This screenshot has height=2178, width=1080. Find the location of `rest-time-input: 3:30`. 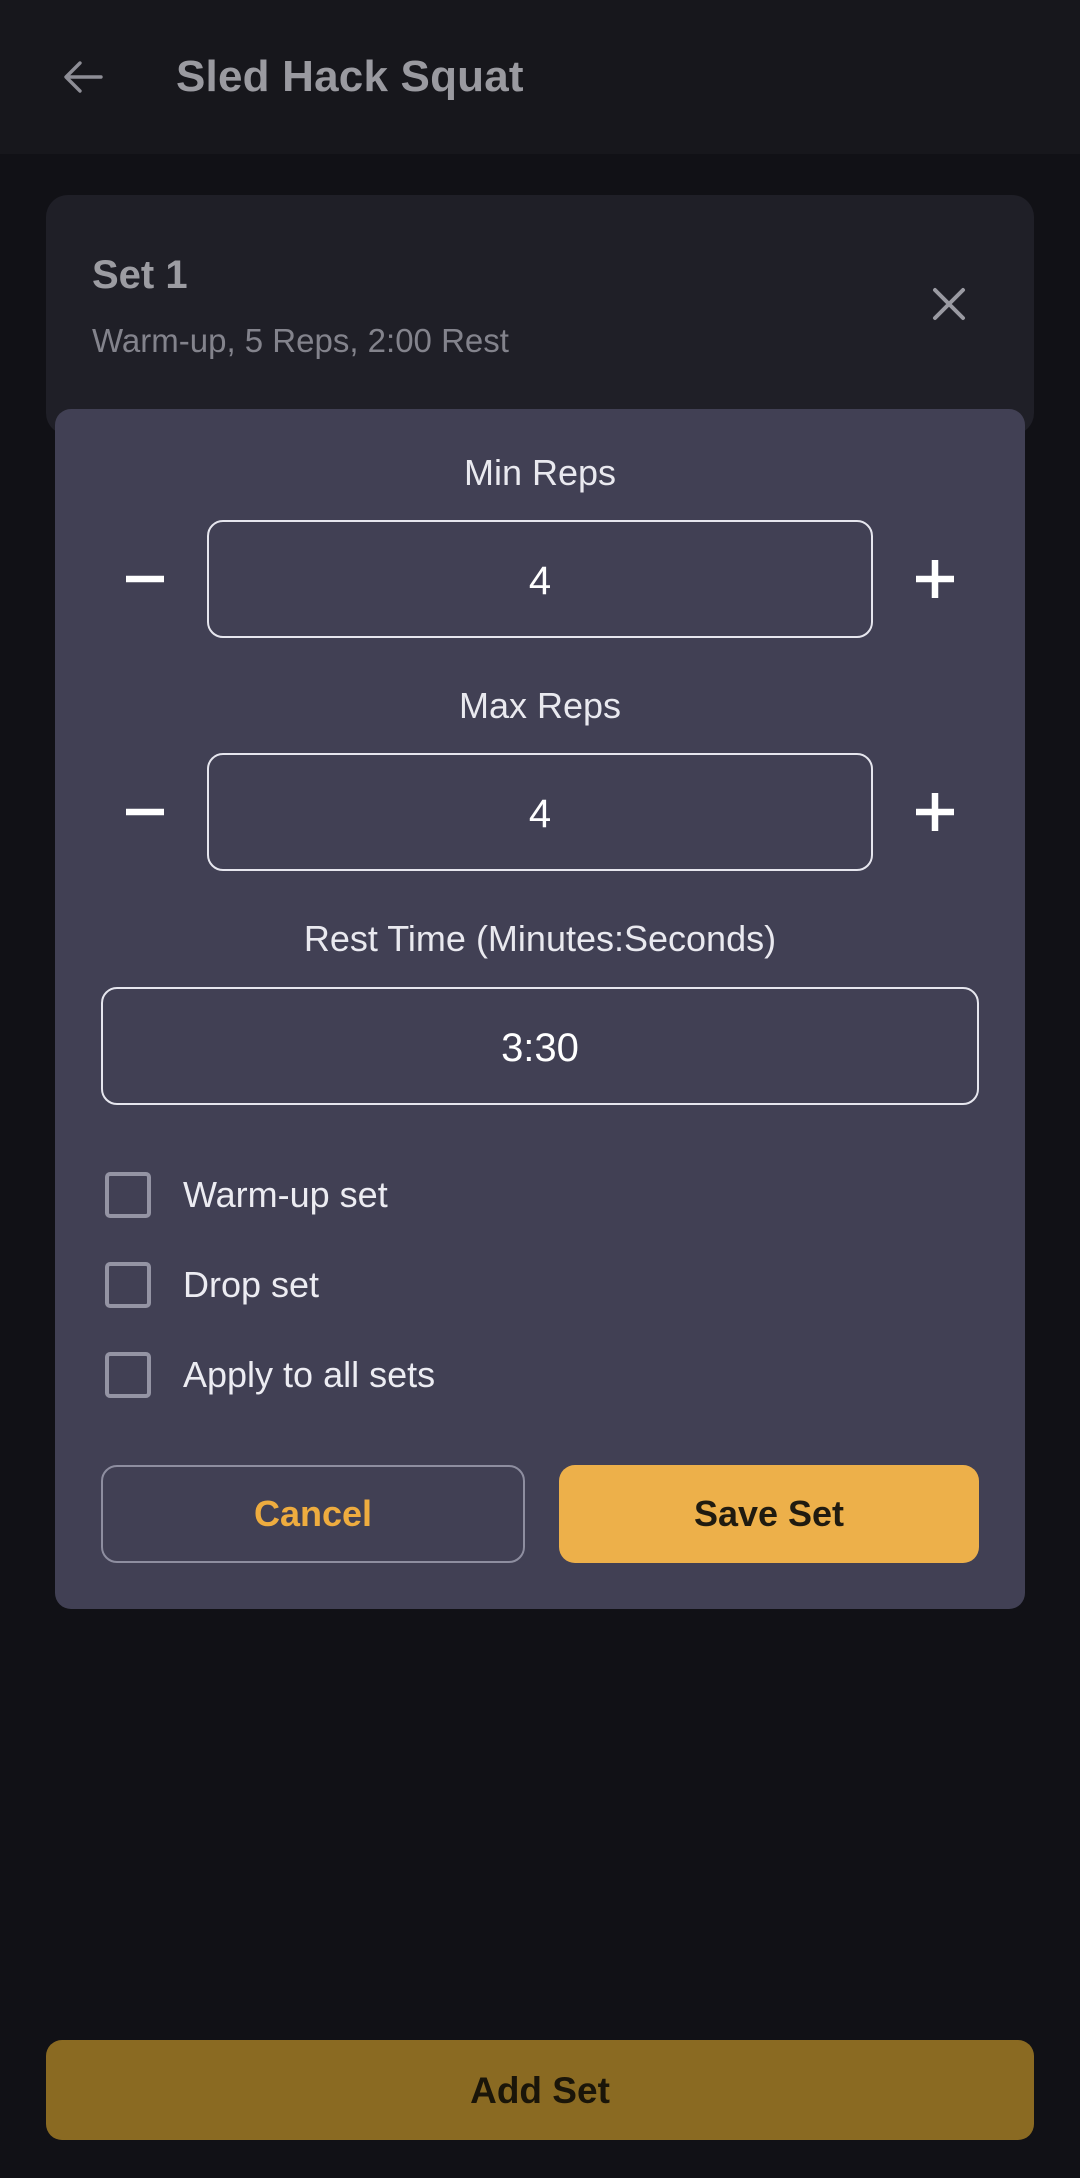

rest-time-input: 3:30 is located at coordinates (540, 1045).